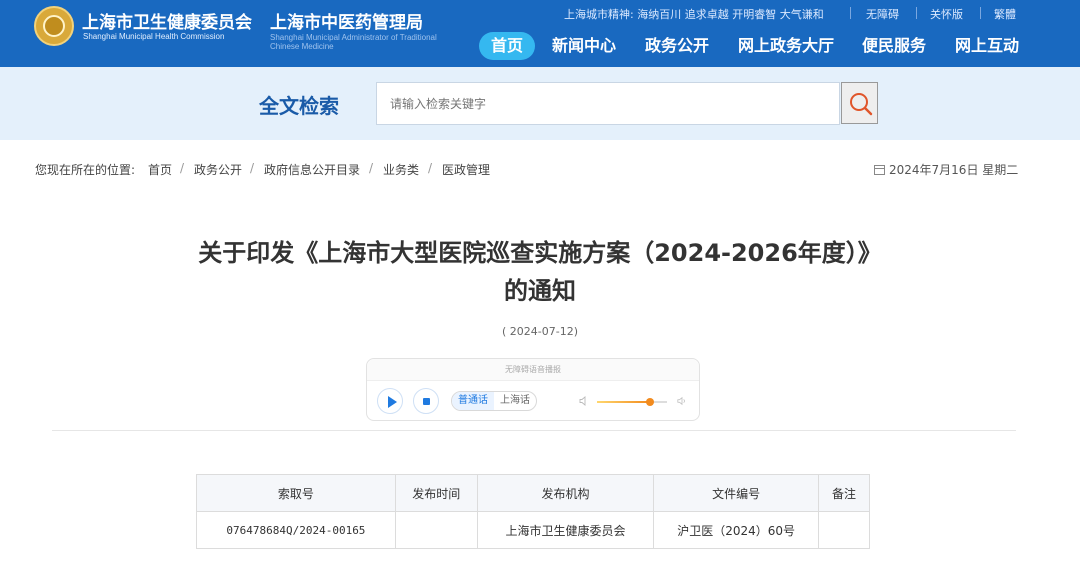 This screenshot has height=564, width=1080. What do you see at coordinates (154, 36) in the screenshot?
I see `brand-primary-en: Shanghai Municipal Health Commission` at bounding box center [154, 36].